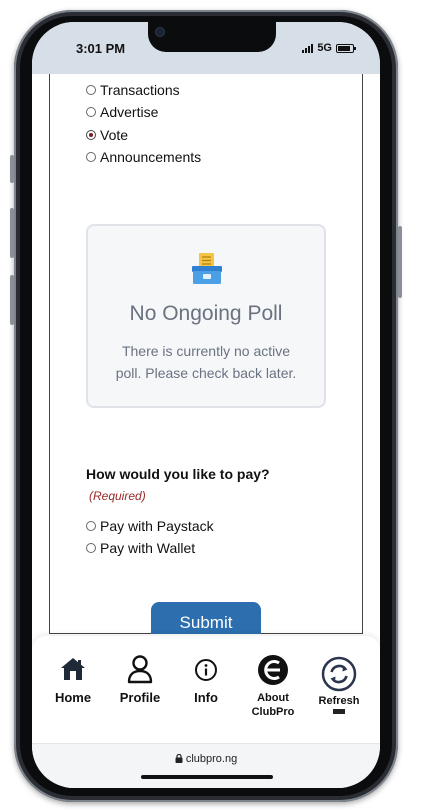 This screenshot has width=433, height=812. I want to click on payment-question: How would you like to pay?, so click(178, 474).